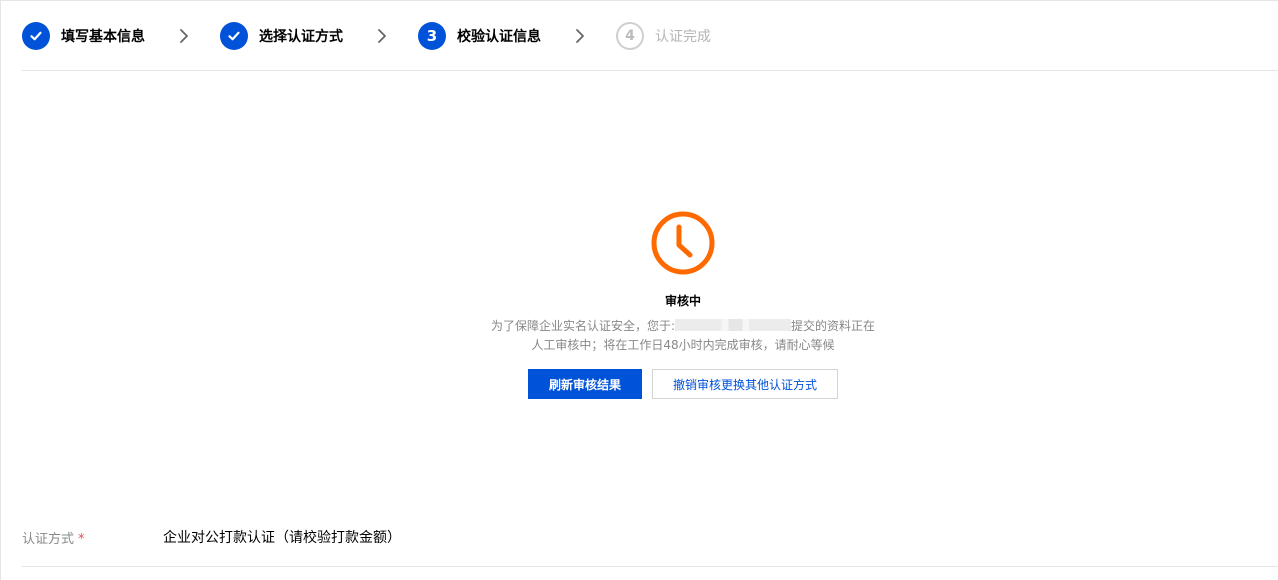 The image size is (1278, 580). What do you see at coordinates (650, 541) in the screenshot?
I see `method-form-row: 认证方式 * 企业对公打款认证（请校验打款金额）` at bounding box center [650, 541].